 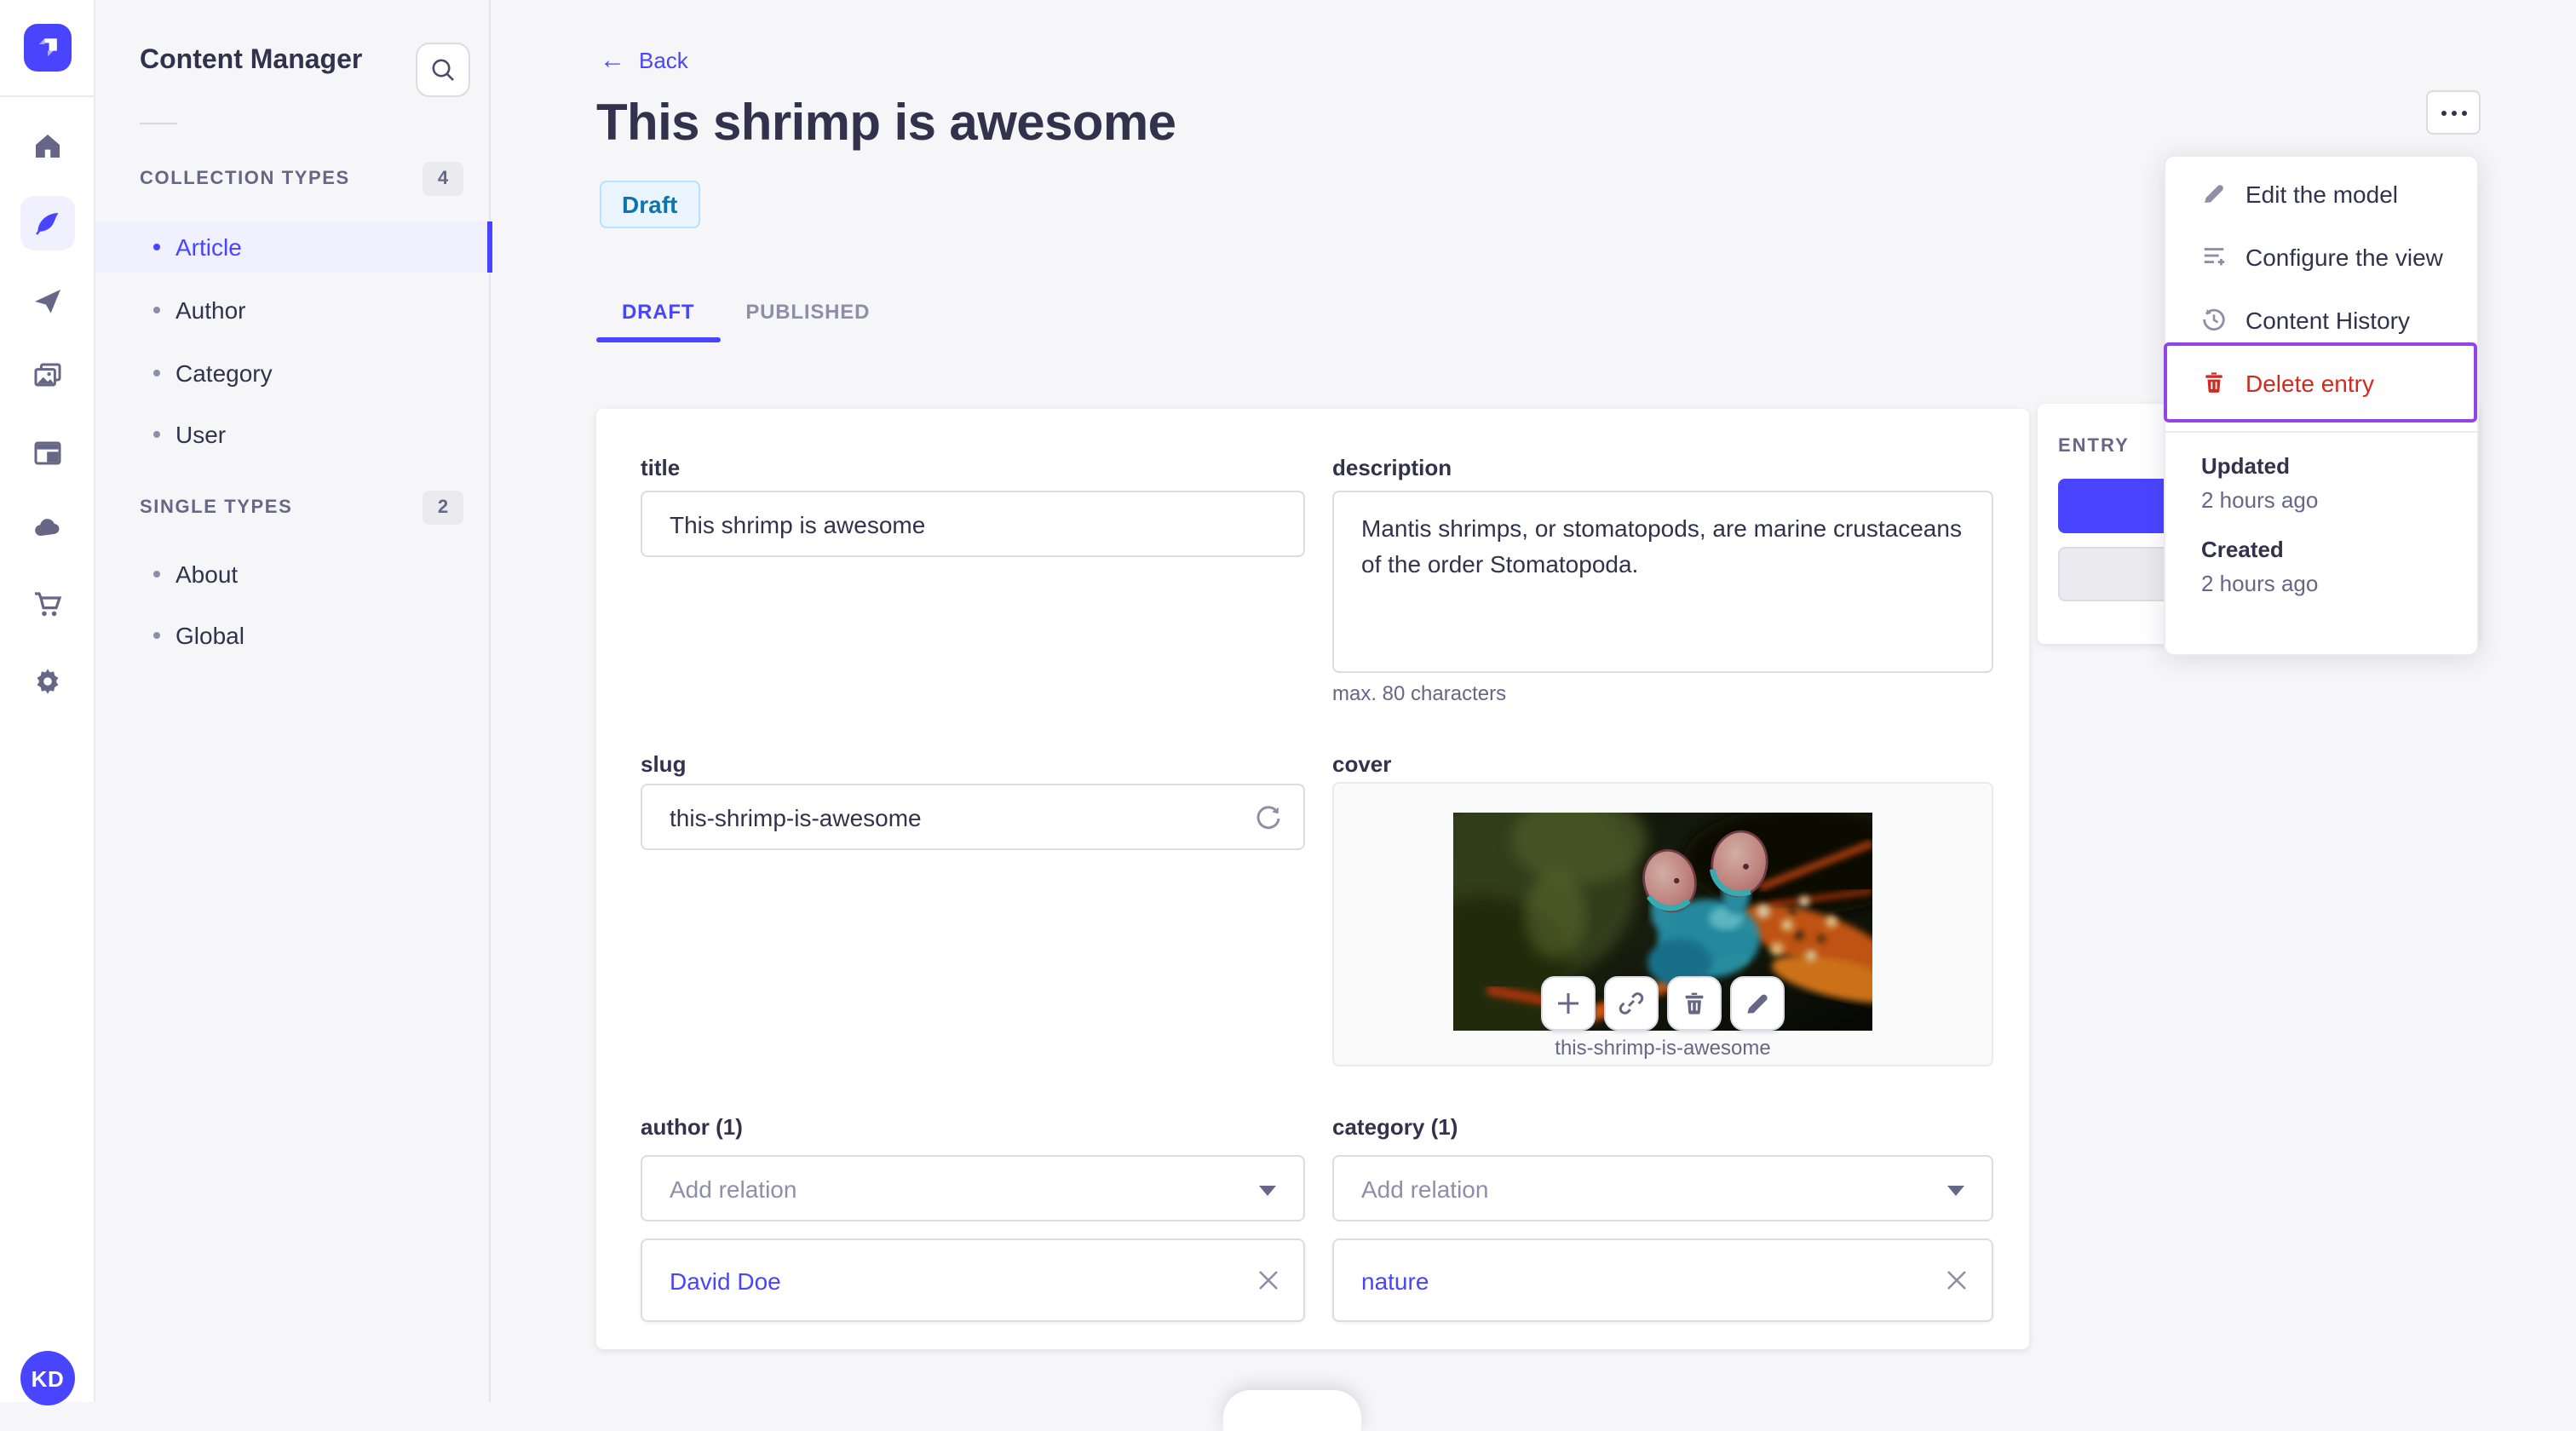 What do you see at coordinates (47, 96) in the screenshot?
I see `rail-divider` at bounding box center [47, 96].